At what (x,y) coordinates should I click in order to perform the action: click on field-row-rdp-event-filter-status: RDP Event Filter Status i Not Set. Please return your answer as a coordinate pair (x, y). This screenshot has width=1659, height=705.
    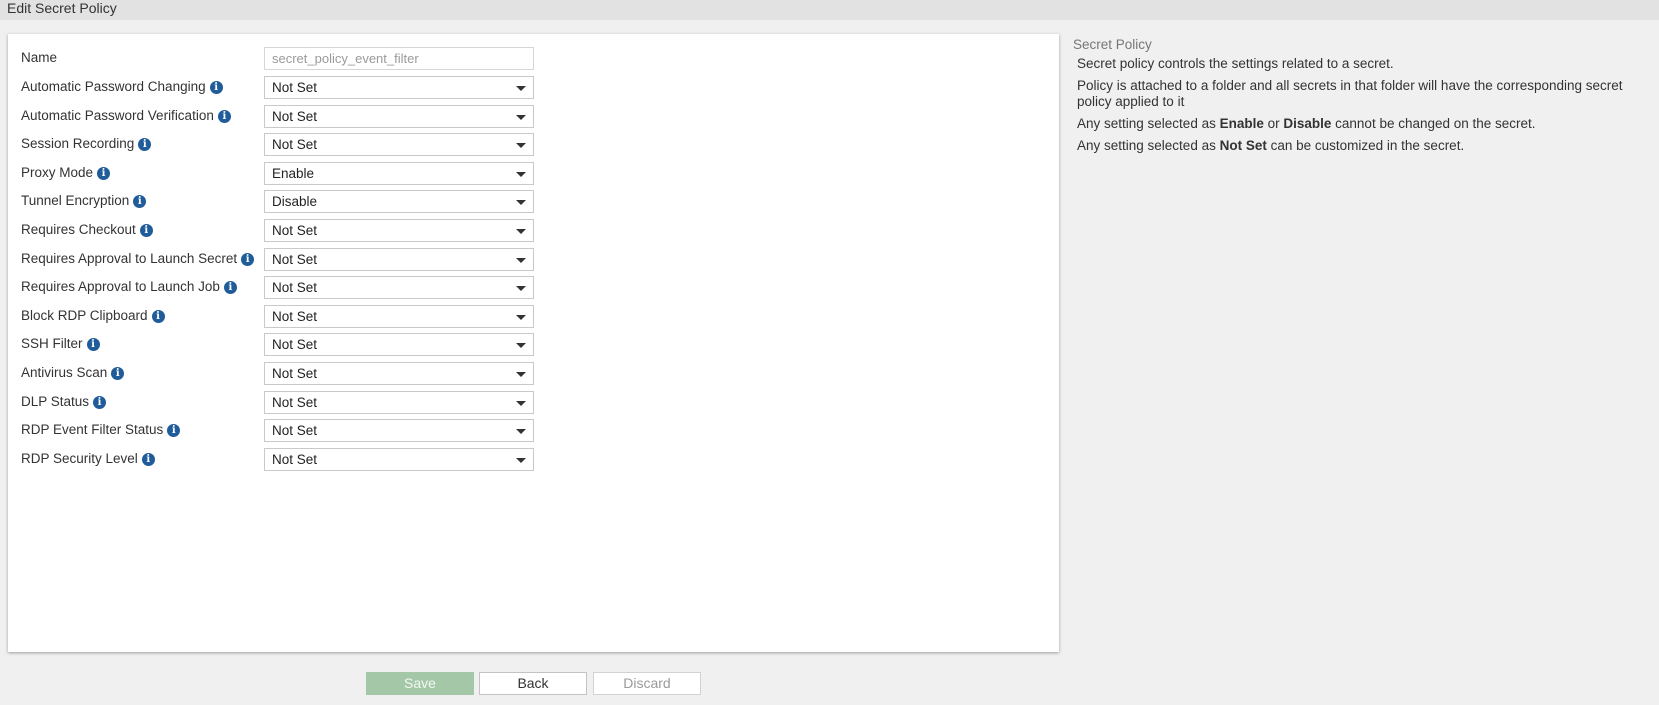
    Looking at the image, I should click on (281, 431).